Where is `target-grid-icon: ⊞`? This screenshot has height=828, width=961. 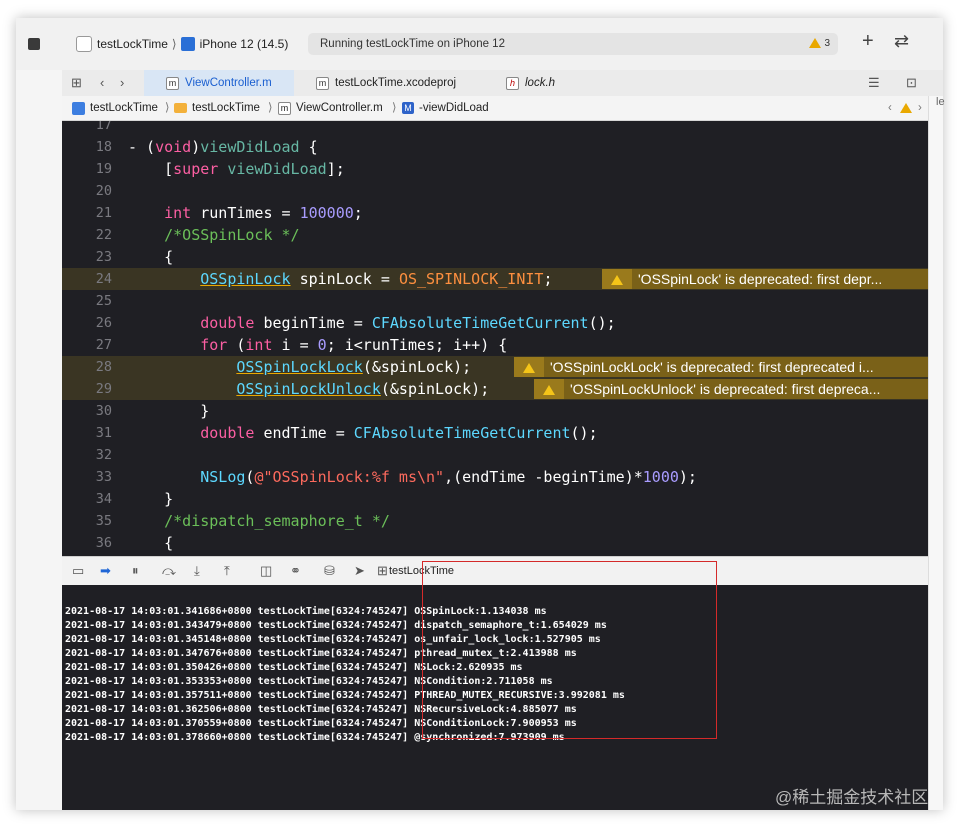
target-grid-icon: ⊞ is located at coordinates (382, 570).